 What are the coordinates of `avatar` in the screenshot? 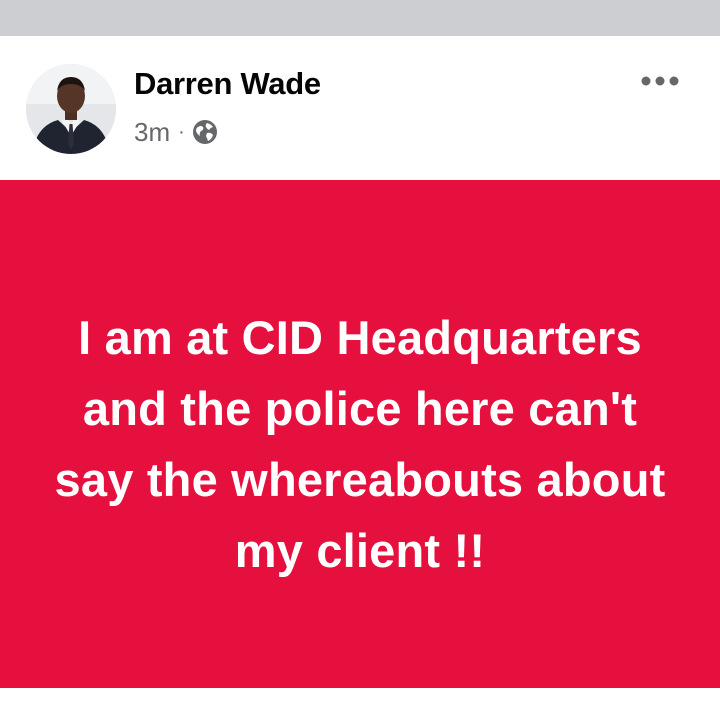 It's located at (71, 109).